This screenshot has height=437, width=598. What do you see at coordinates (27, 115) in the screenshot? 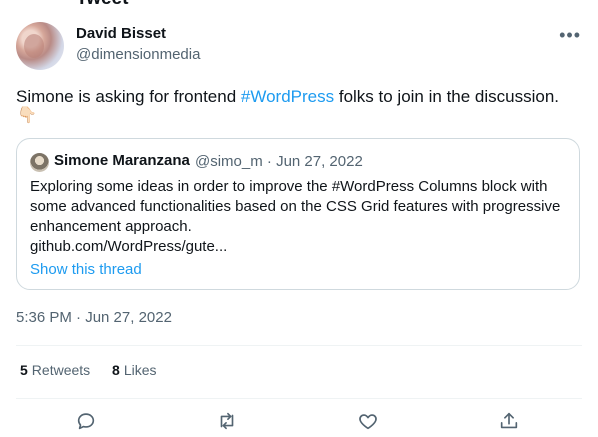
I see `pointing-down-emoji: 👇🏻` at bounding box center [27, 115].